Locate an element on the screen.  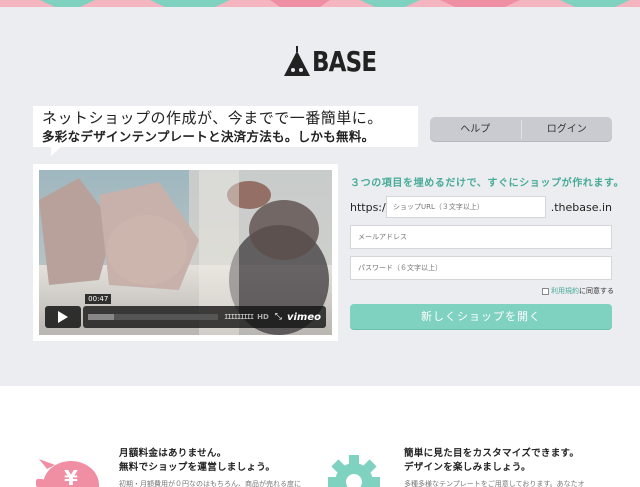
tagline-line-1: ネットショップの作成が、今までで一番簡単に。 is located at coordinates (212, 118).